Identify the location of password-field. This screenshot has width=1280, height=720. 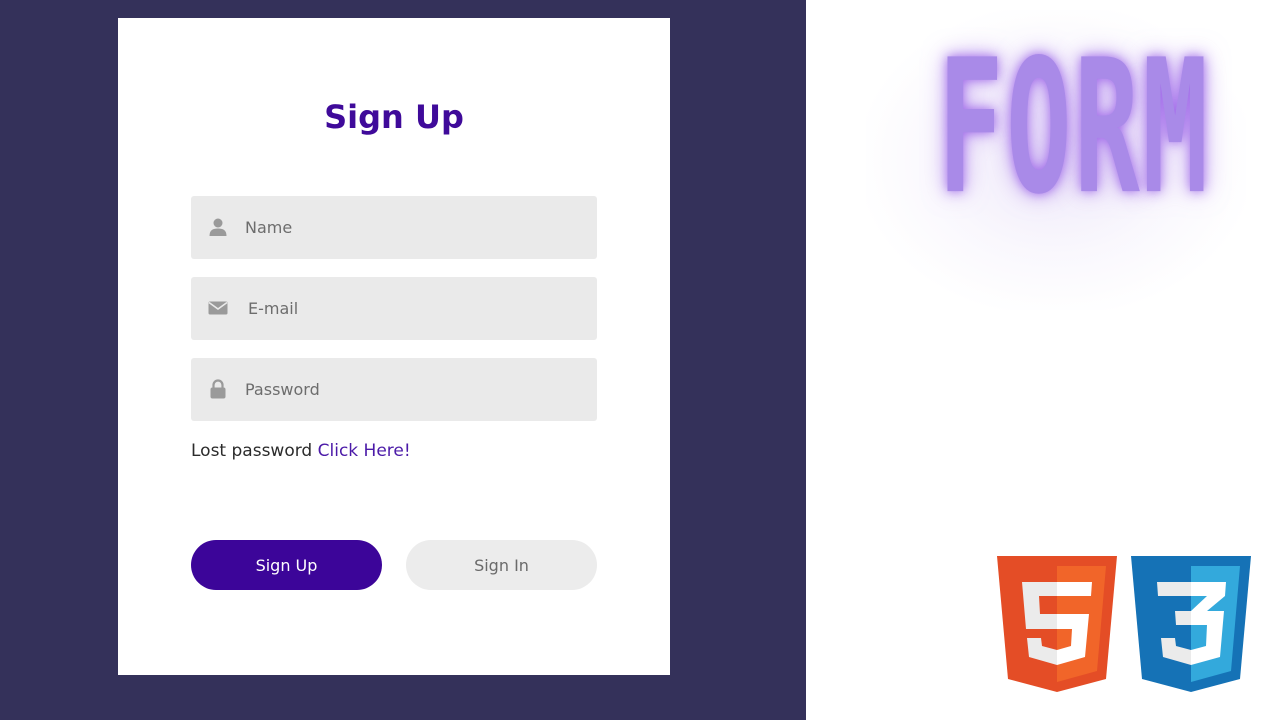
(394, 389).